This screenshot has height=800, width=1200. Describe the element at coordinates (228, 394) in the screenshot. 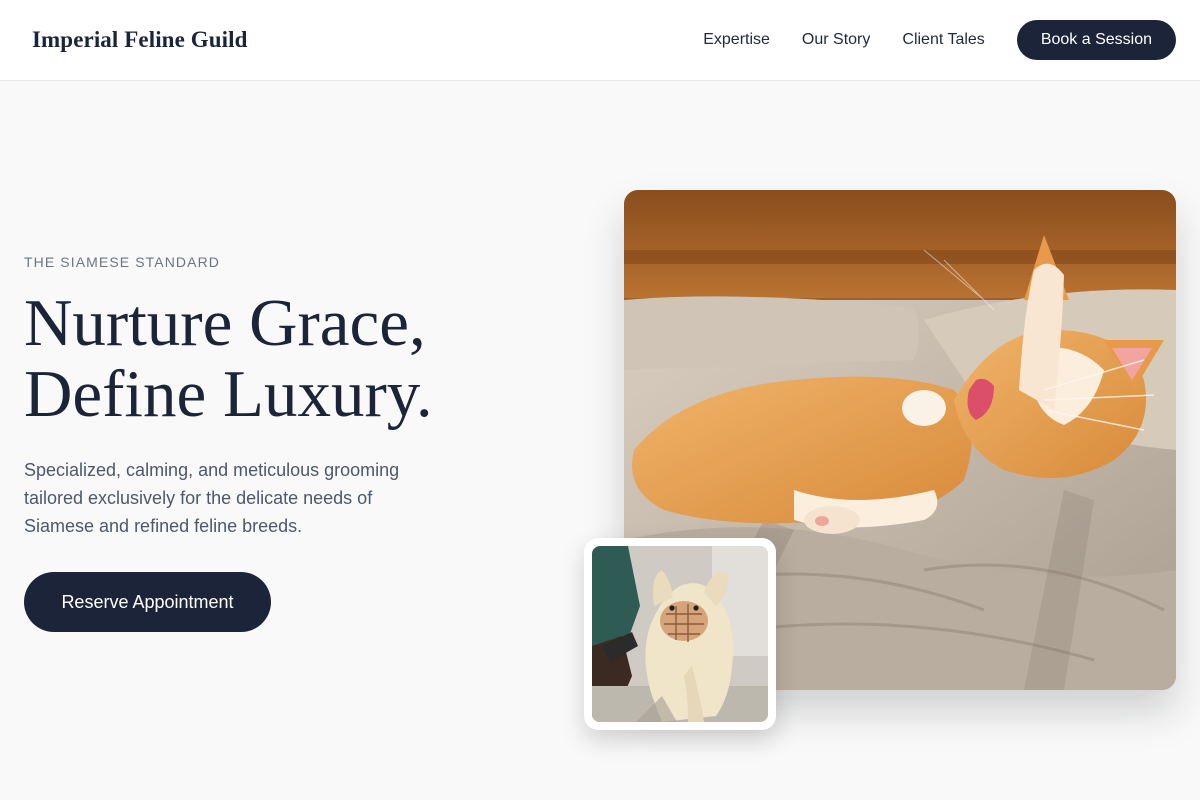

I see `headline-line-2: Define Luxury.` at that location.